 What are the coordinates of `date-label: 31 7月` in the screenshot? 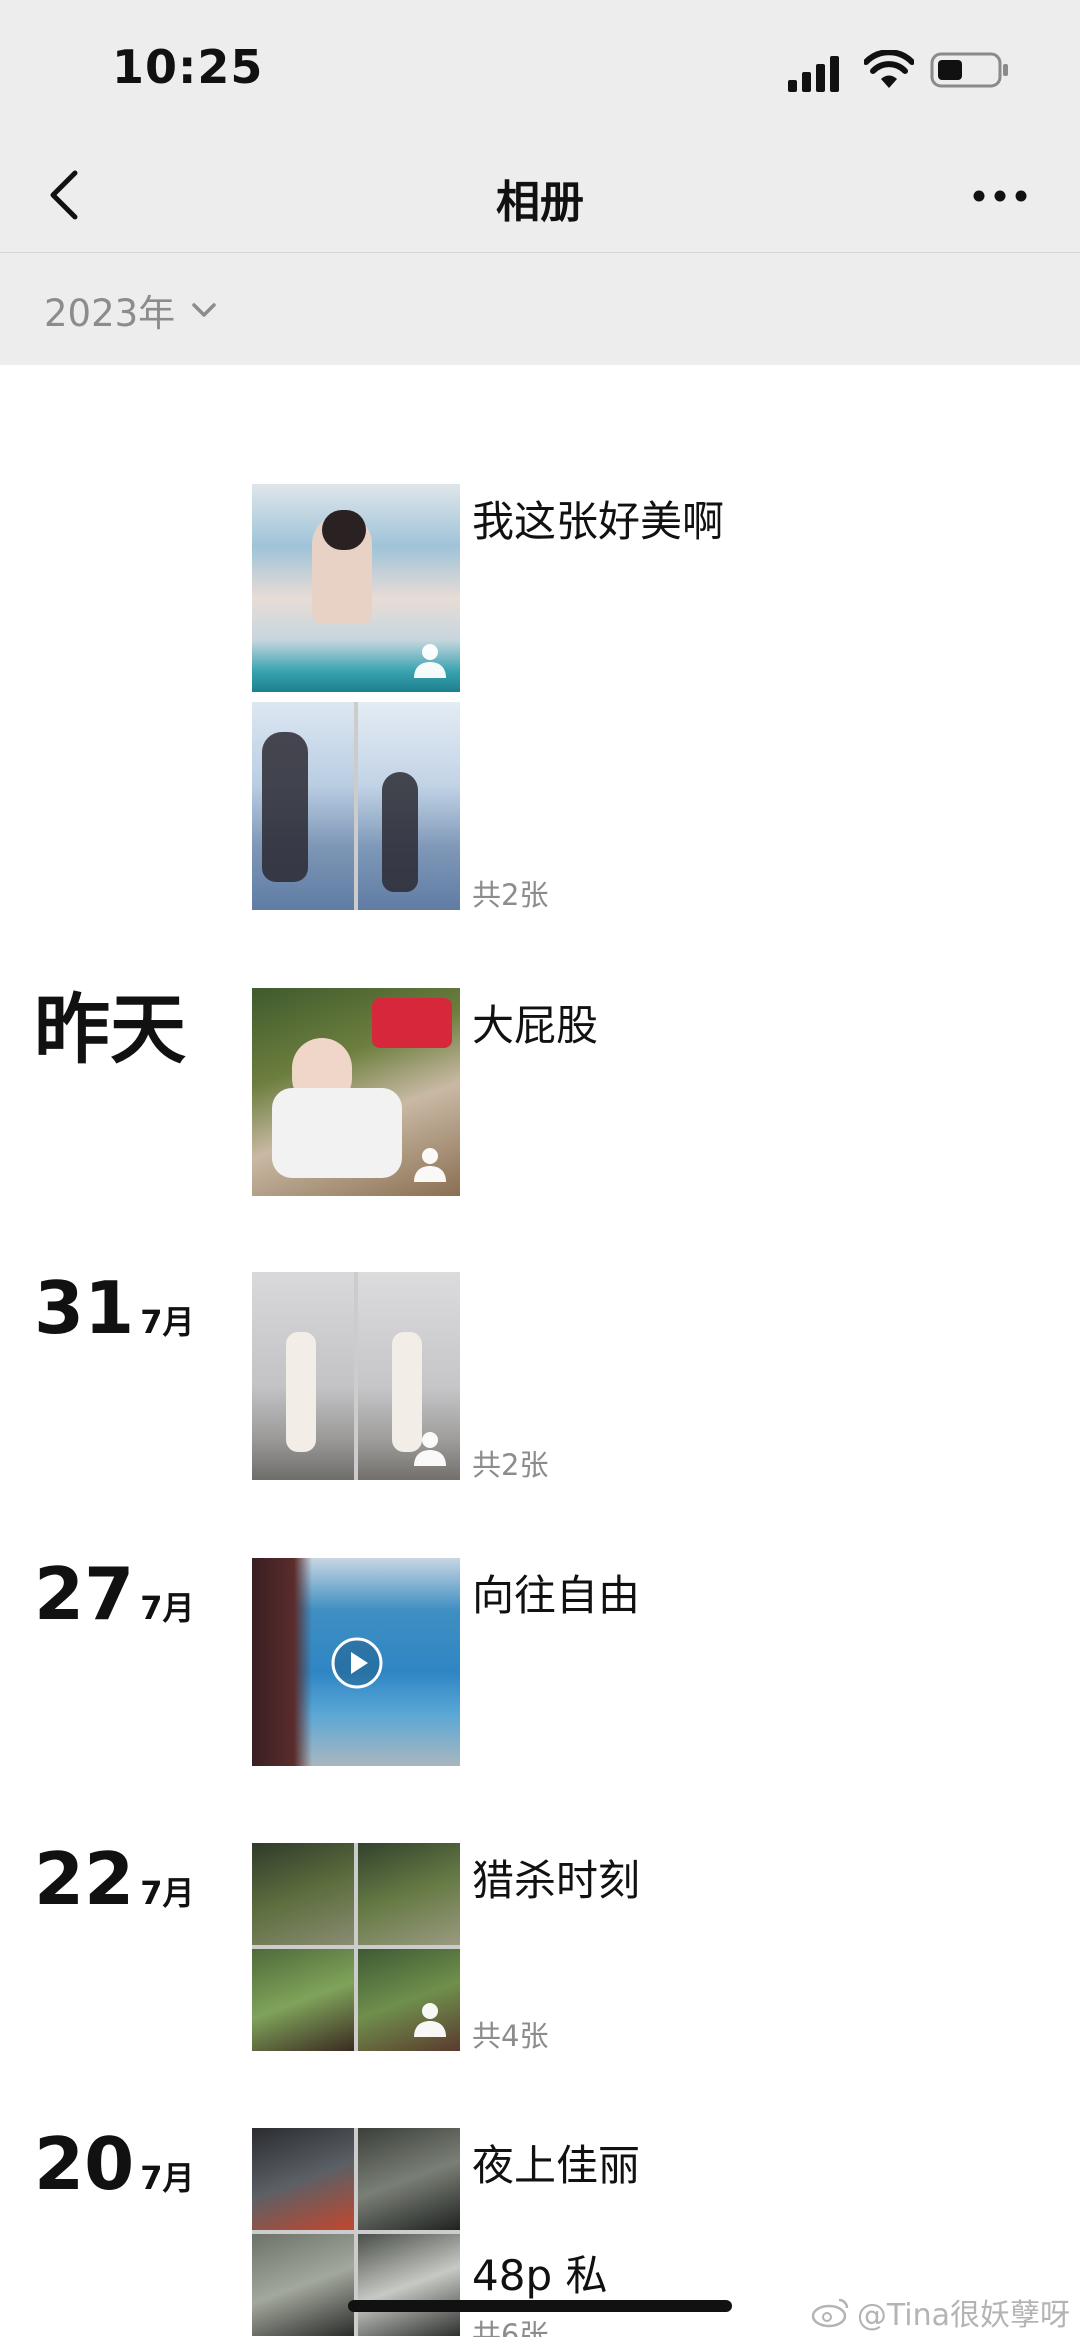 It's located at (114, 1308).